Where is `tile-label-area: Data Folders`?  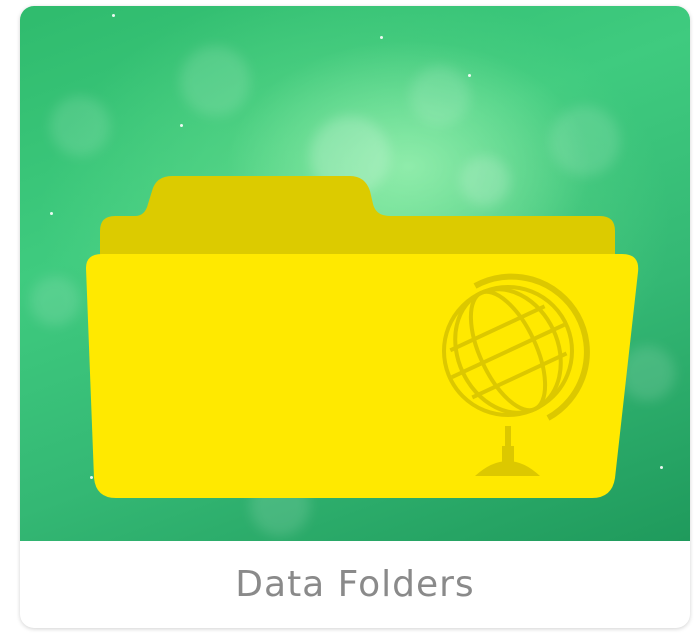 tile-label-area: Data Folders is located at coordinates (355, 584).